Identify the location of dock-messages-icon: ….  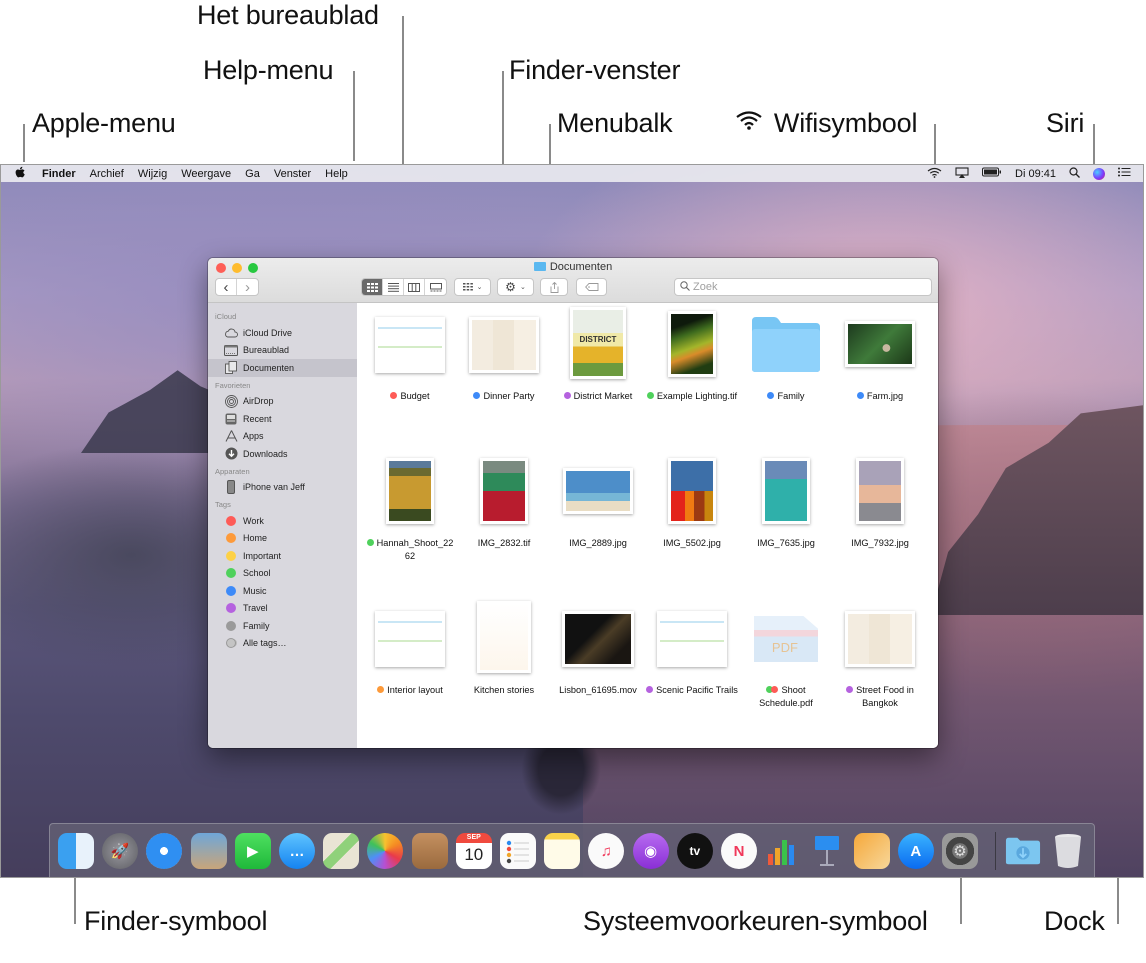
(297, 851).